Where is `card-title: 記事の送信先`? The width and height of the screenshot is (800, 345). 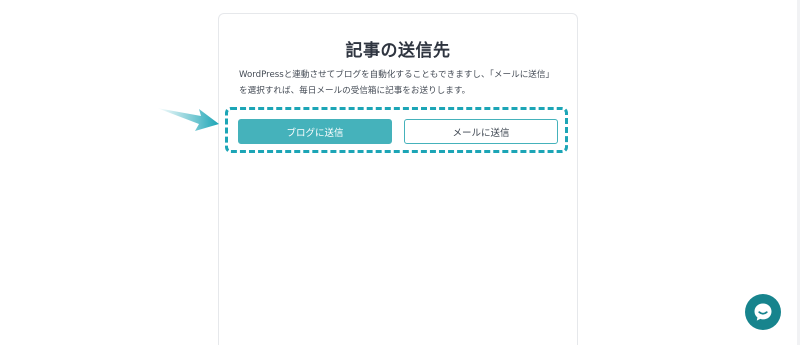
card-title: 記事の送信先 is located at coordinates (398, 51).